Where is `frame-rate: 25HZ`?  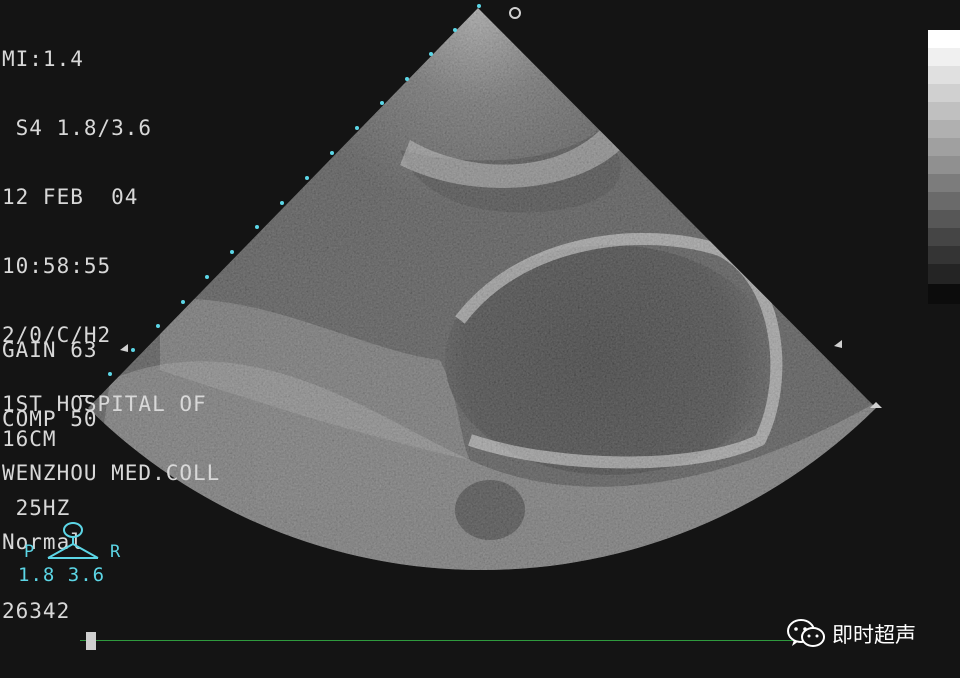 frame-rate: 25HZ is located at coordinates (36, 508).